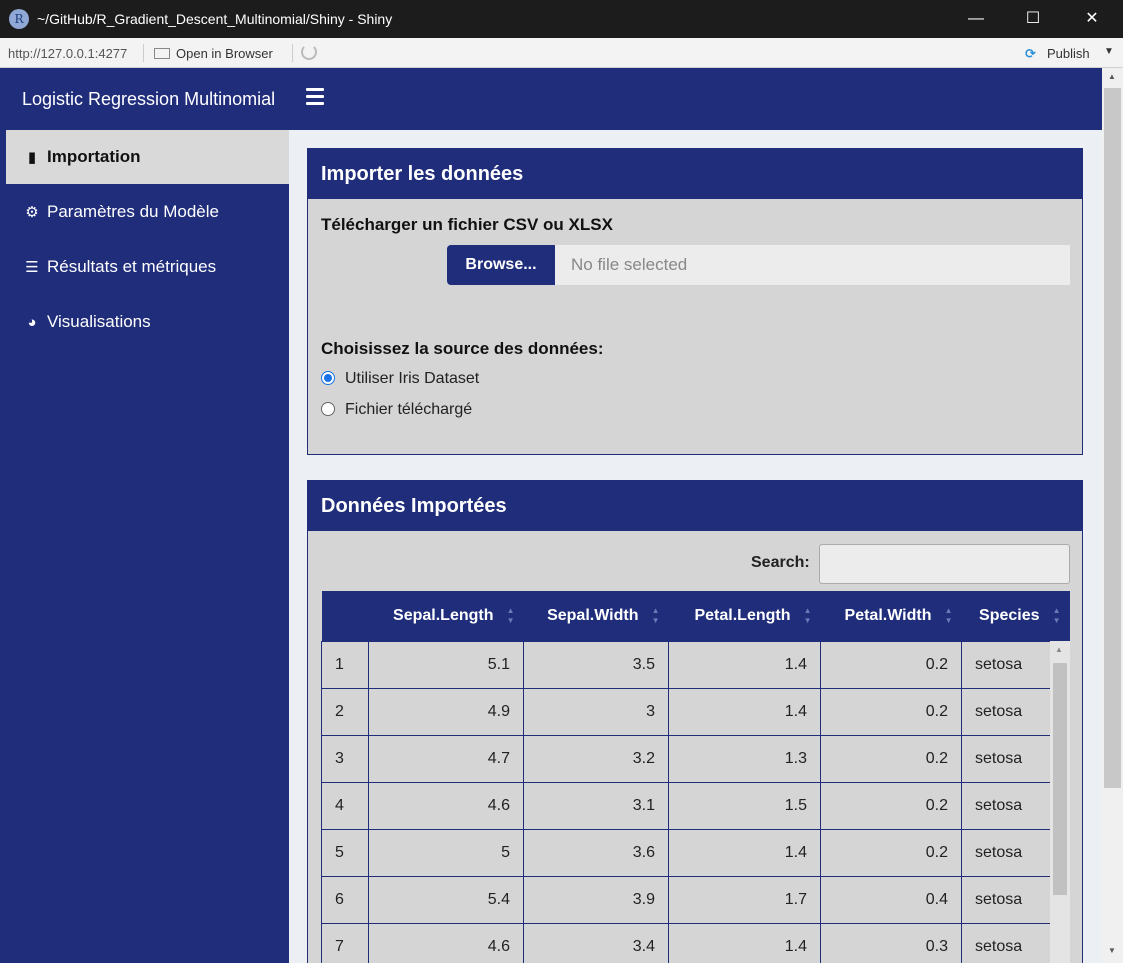 The image size is (1123, 963). I want to click on table-scrollbar: ▲, so click(1060, 802).